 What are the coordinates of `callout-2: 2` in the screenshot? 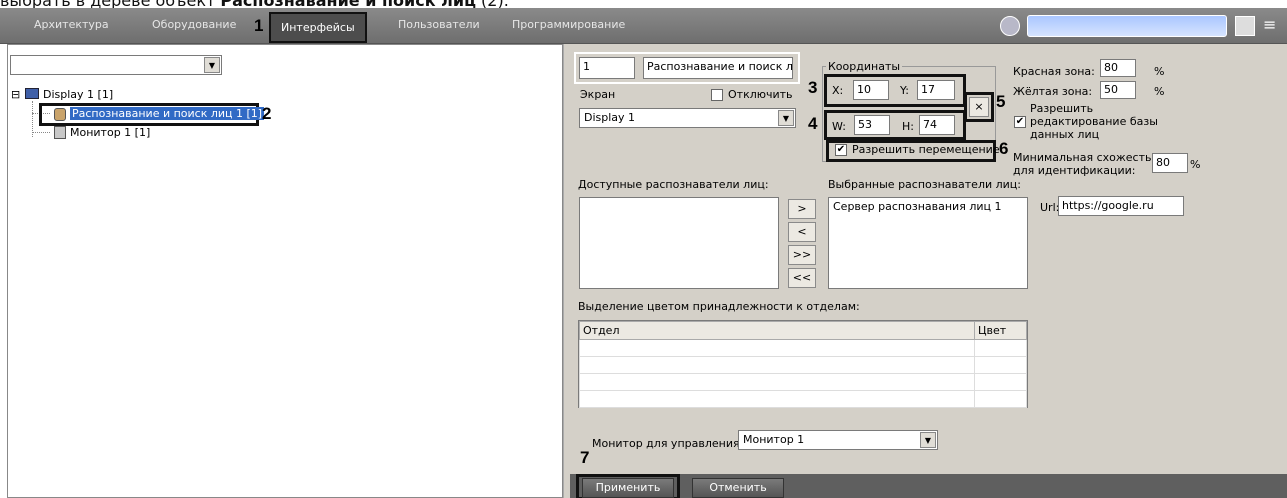 It's located at (267, 113).